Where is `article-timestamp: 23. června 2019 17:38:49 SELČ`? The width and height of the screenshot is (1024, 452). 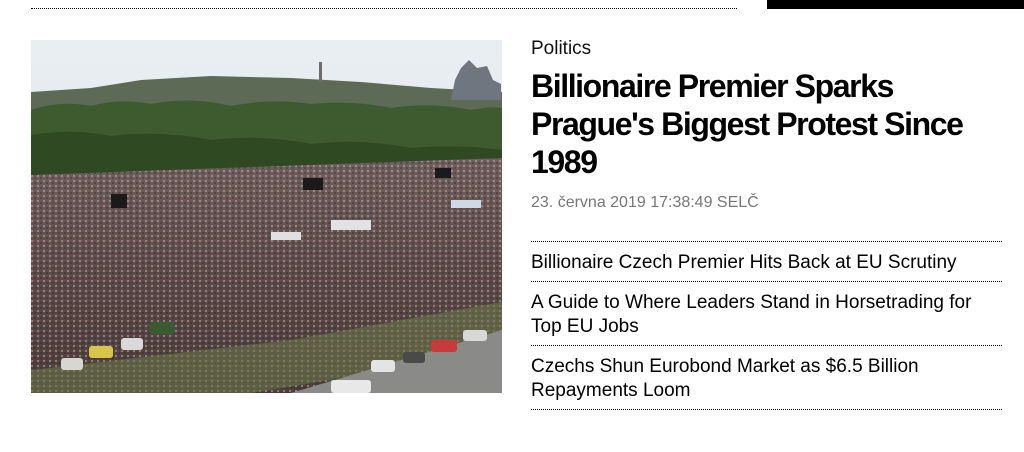
article-timestamp: 23. června 2019 17:38:49 SELČ is located at coordinates (645, 202).